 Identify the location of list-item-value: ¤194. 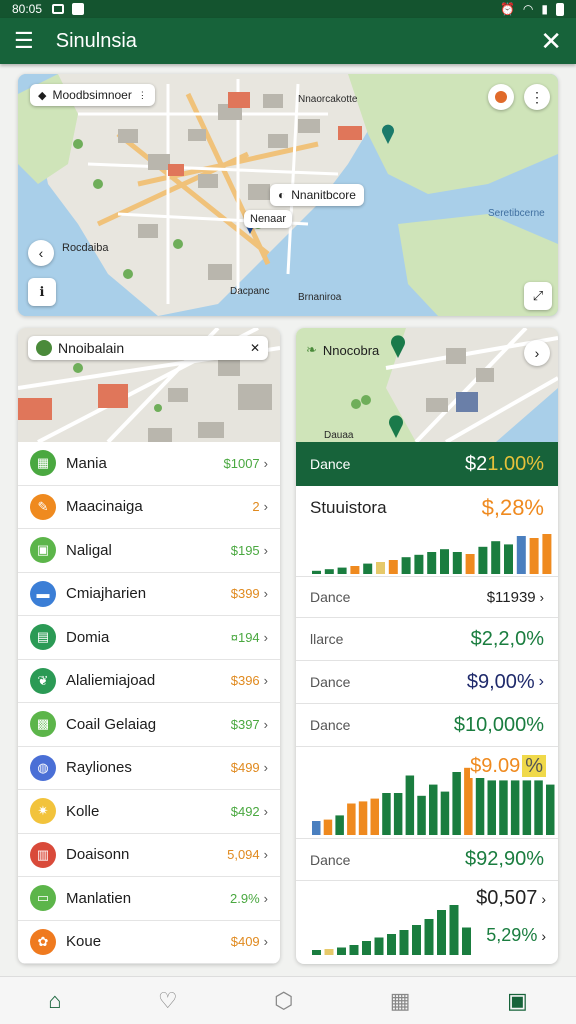
(245, 637).